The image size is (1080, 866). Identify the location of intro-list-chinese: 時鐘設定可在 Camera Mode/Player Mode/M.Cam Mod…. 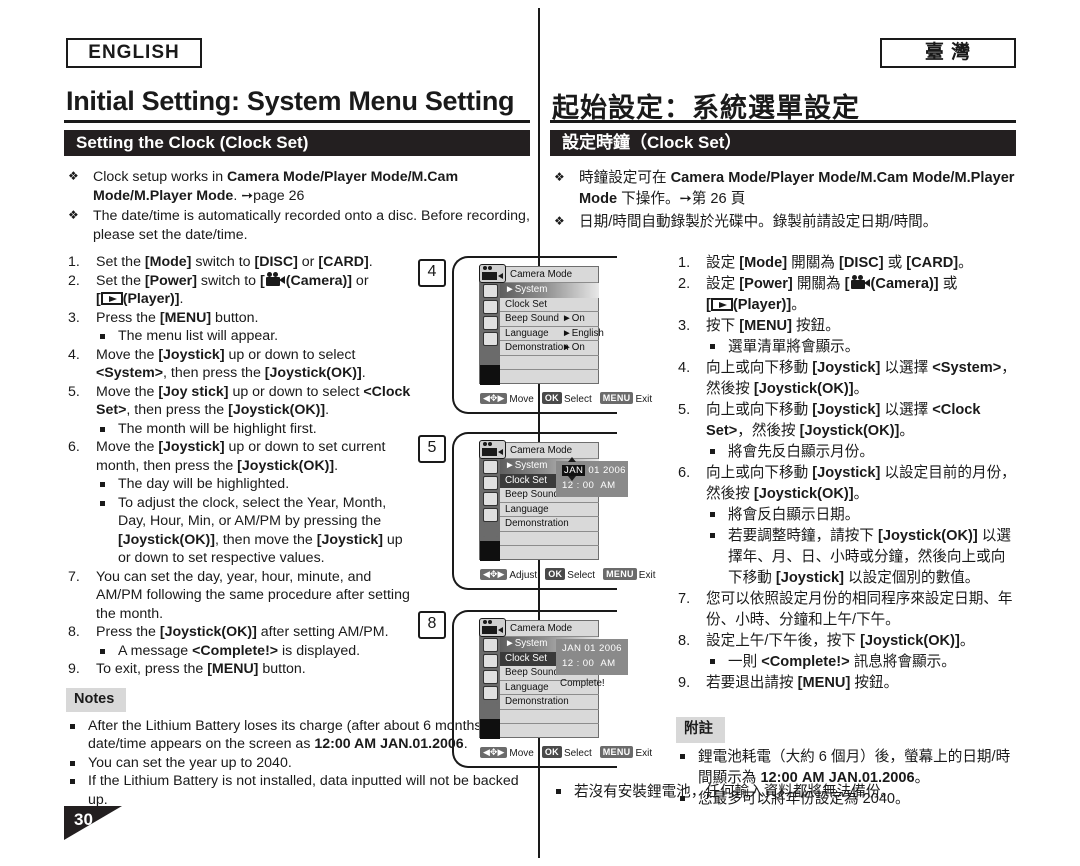
(785, 201).